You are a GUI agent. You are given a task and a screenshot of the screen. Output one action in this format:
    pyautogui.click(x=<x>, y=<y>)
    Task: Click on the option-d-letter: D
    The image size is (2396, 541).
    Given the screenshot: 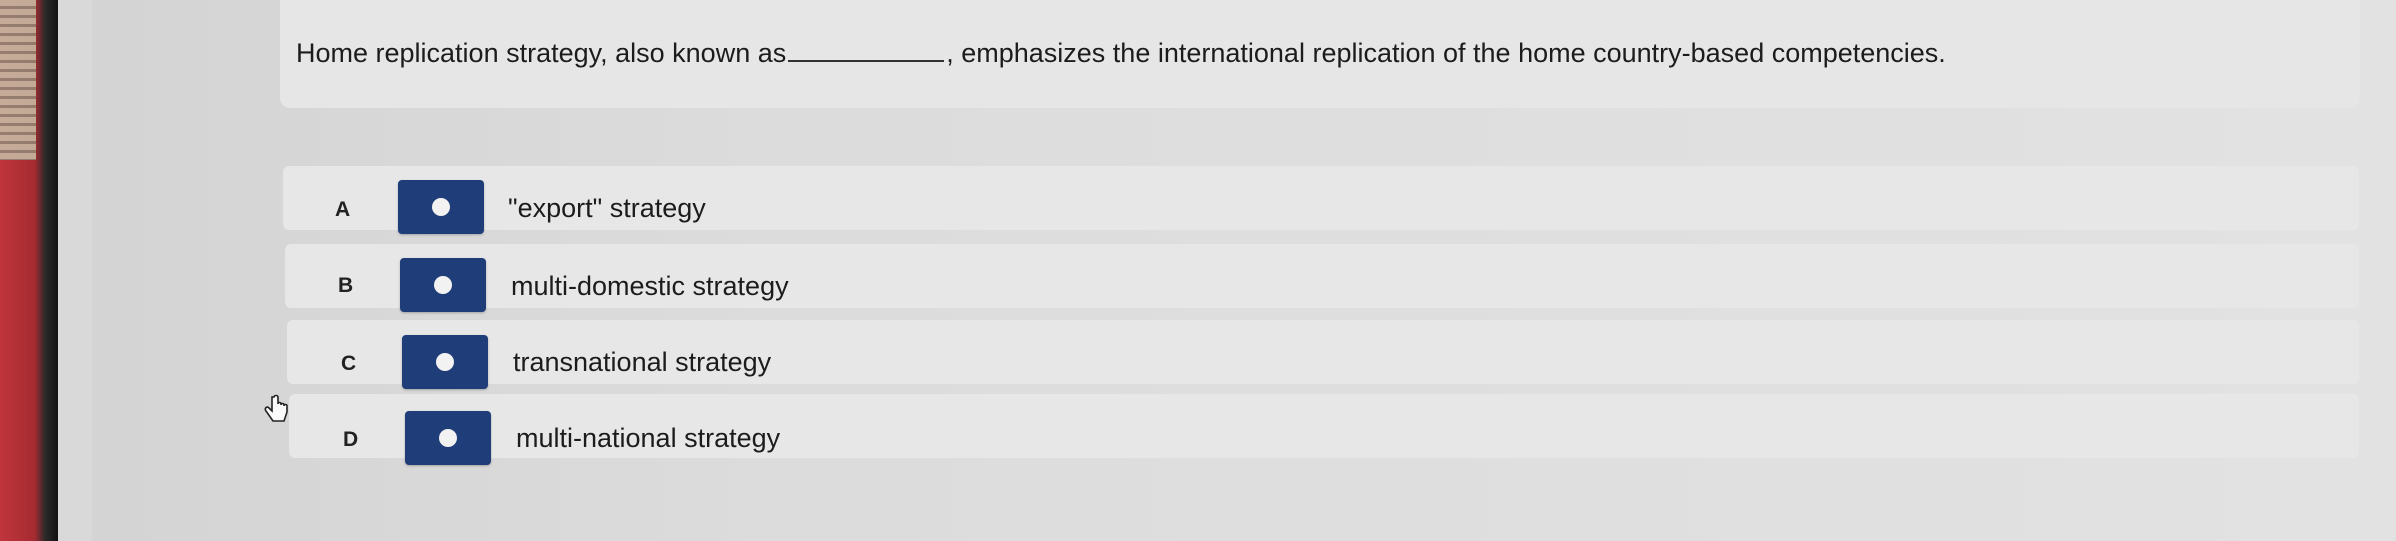 What is the action you would take?
    pyautogui.click(x=351, y=439)
    